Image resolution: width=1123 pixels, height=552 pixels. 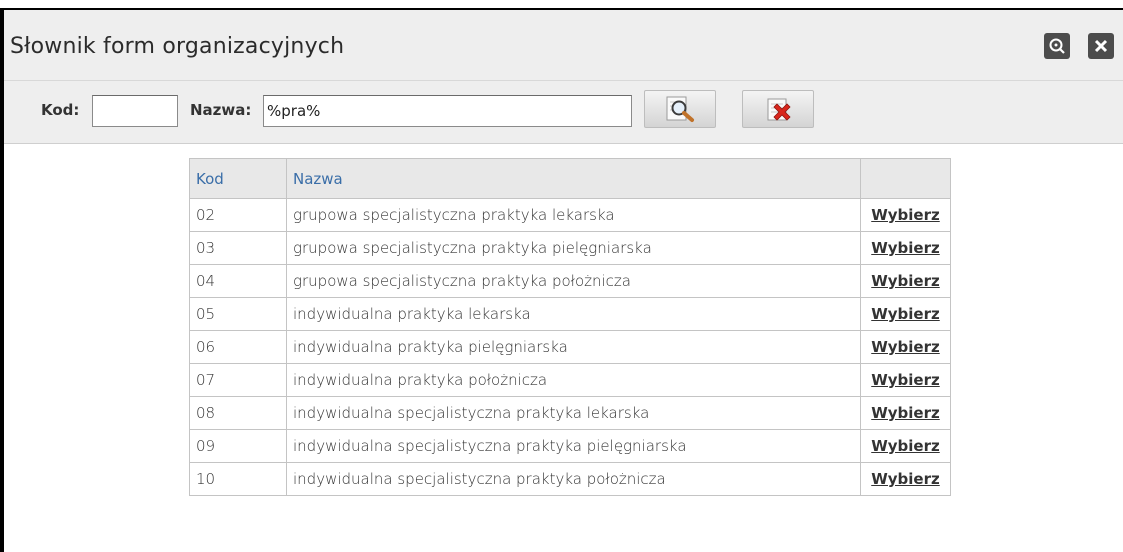 I want to click on cell-kod: 08, so click(x=238, y=413).